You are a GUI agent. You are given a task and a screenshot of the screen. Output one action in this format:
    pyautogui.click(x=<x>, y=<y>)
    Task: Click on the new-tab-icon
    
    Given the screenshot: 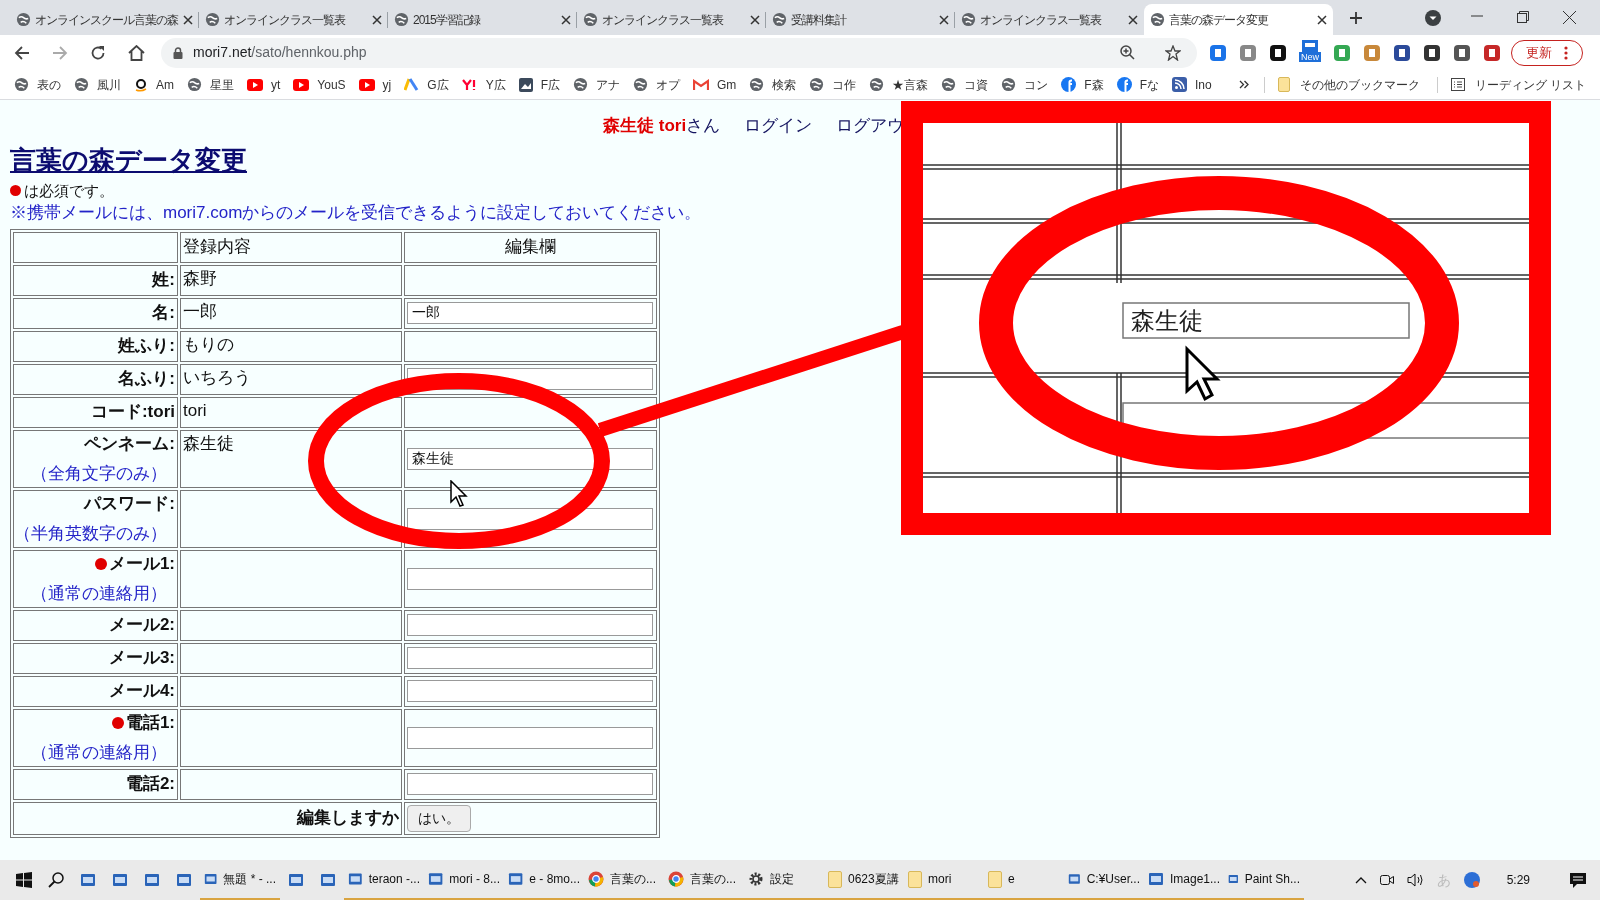 What is the action you would take?
    pyautogui.click(x=1356, y=18)
    